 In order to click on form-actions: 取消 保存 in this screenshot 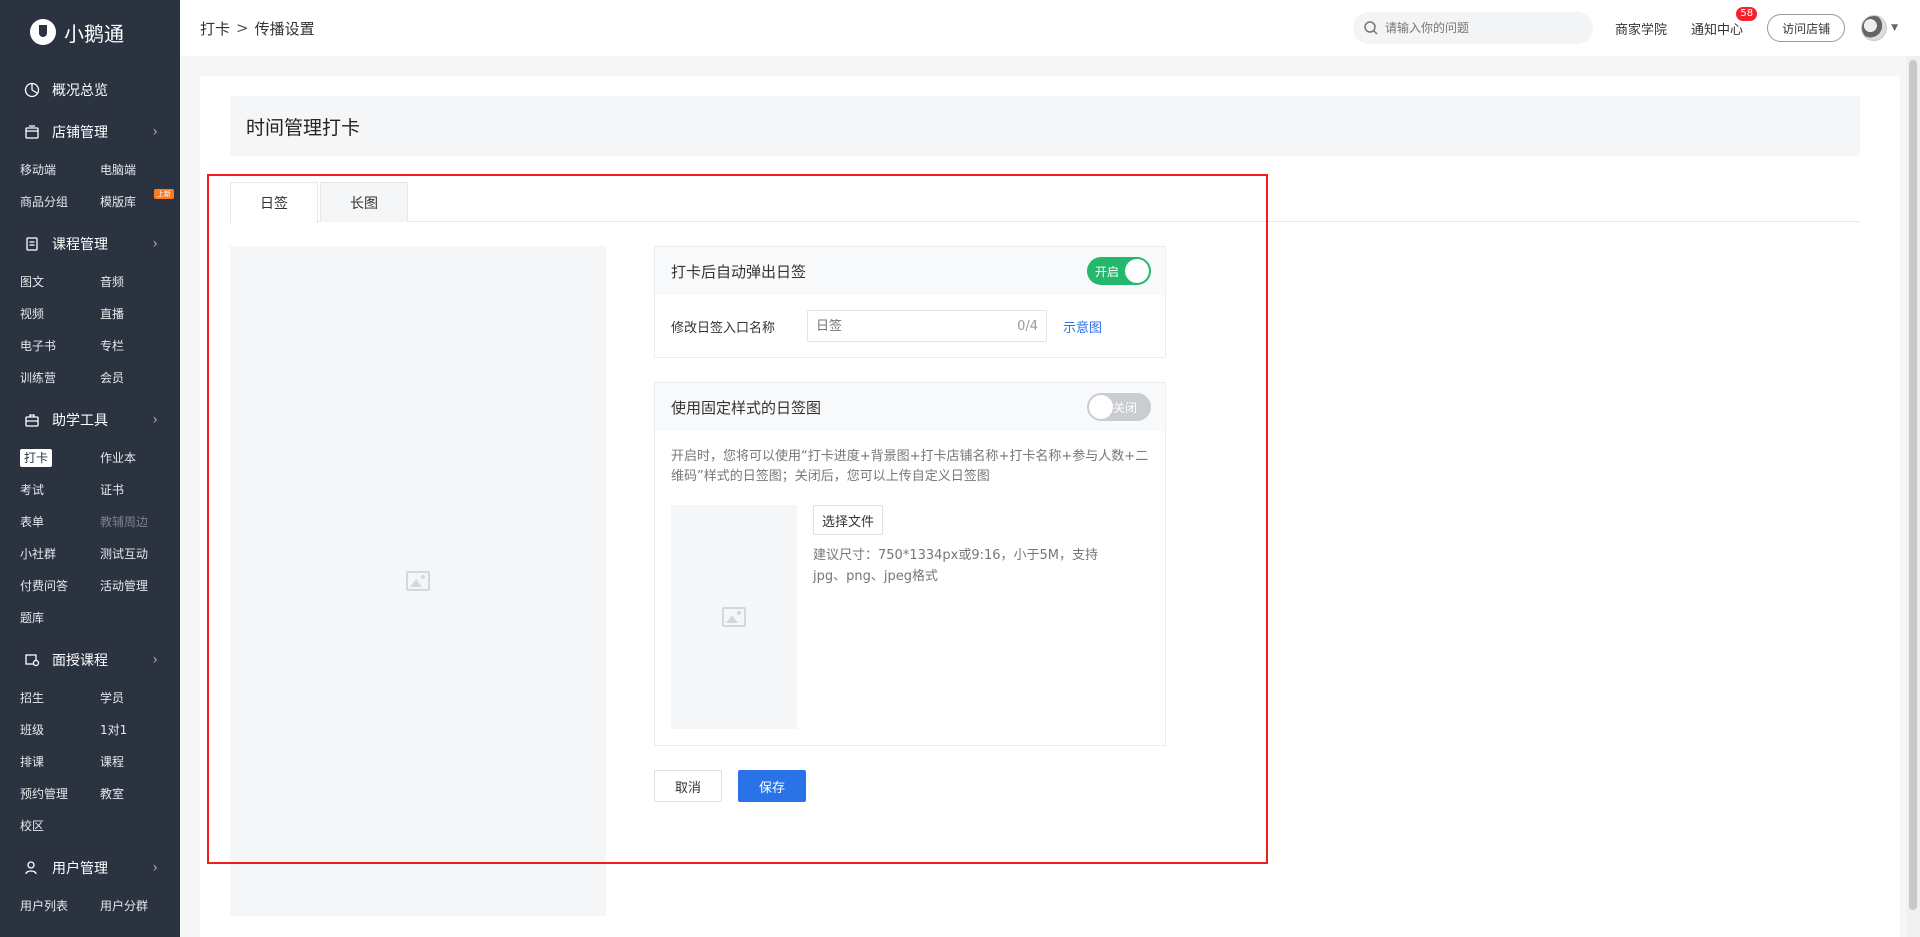, I will do `click(910, 786)`.